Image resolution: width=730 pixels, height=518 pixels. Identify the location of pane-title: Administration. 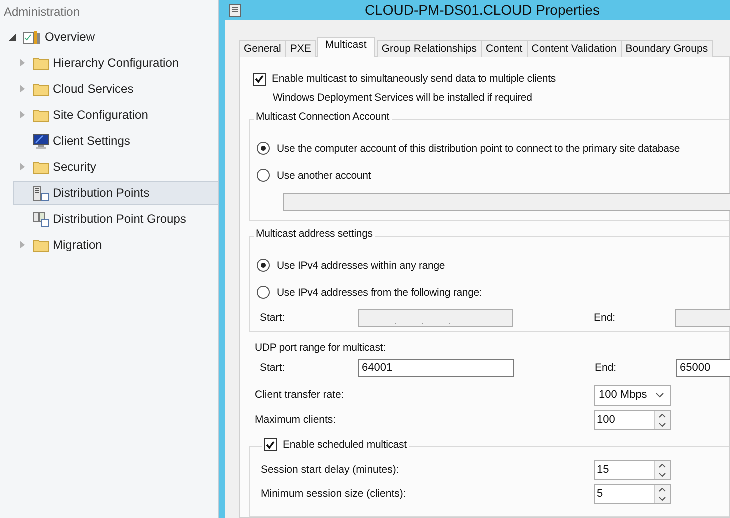
(42, 12).